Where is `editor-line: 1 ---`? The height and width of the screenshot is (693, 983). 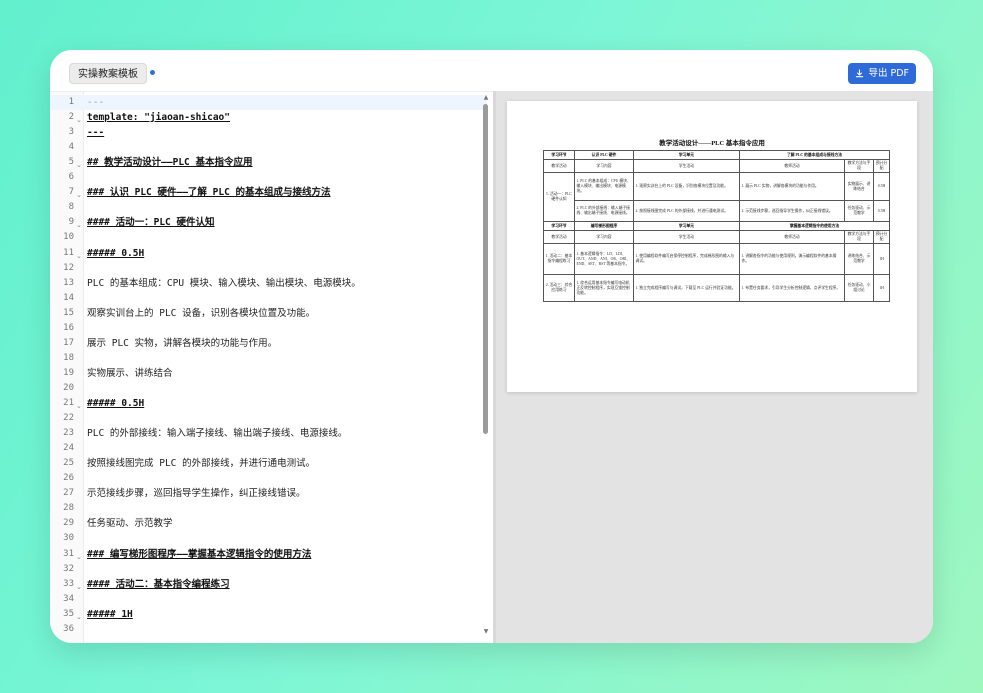 editor-line: 1 --- is located at coordinates (268, 102).